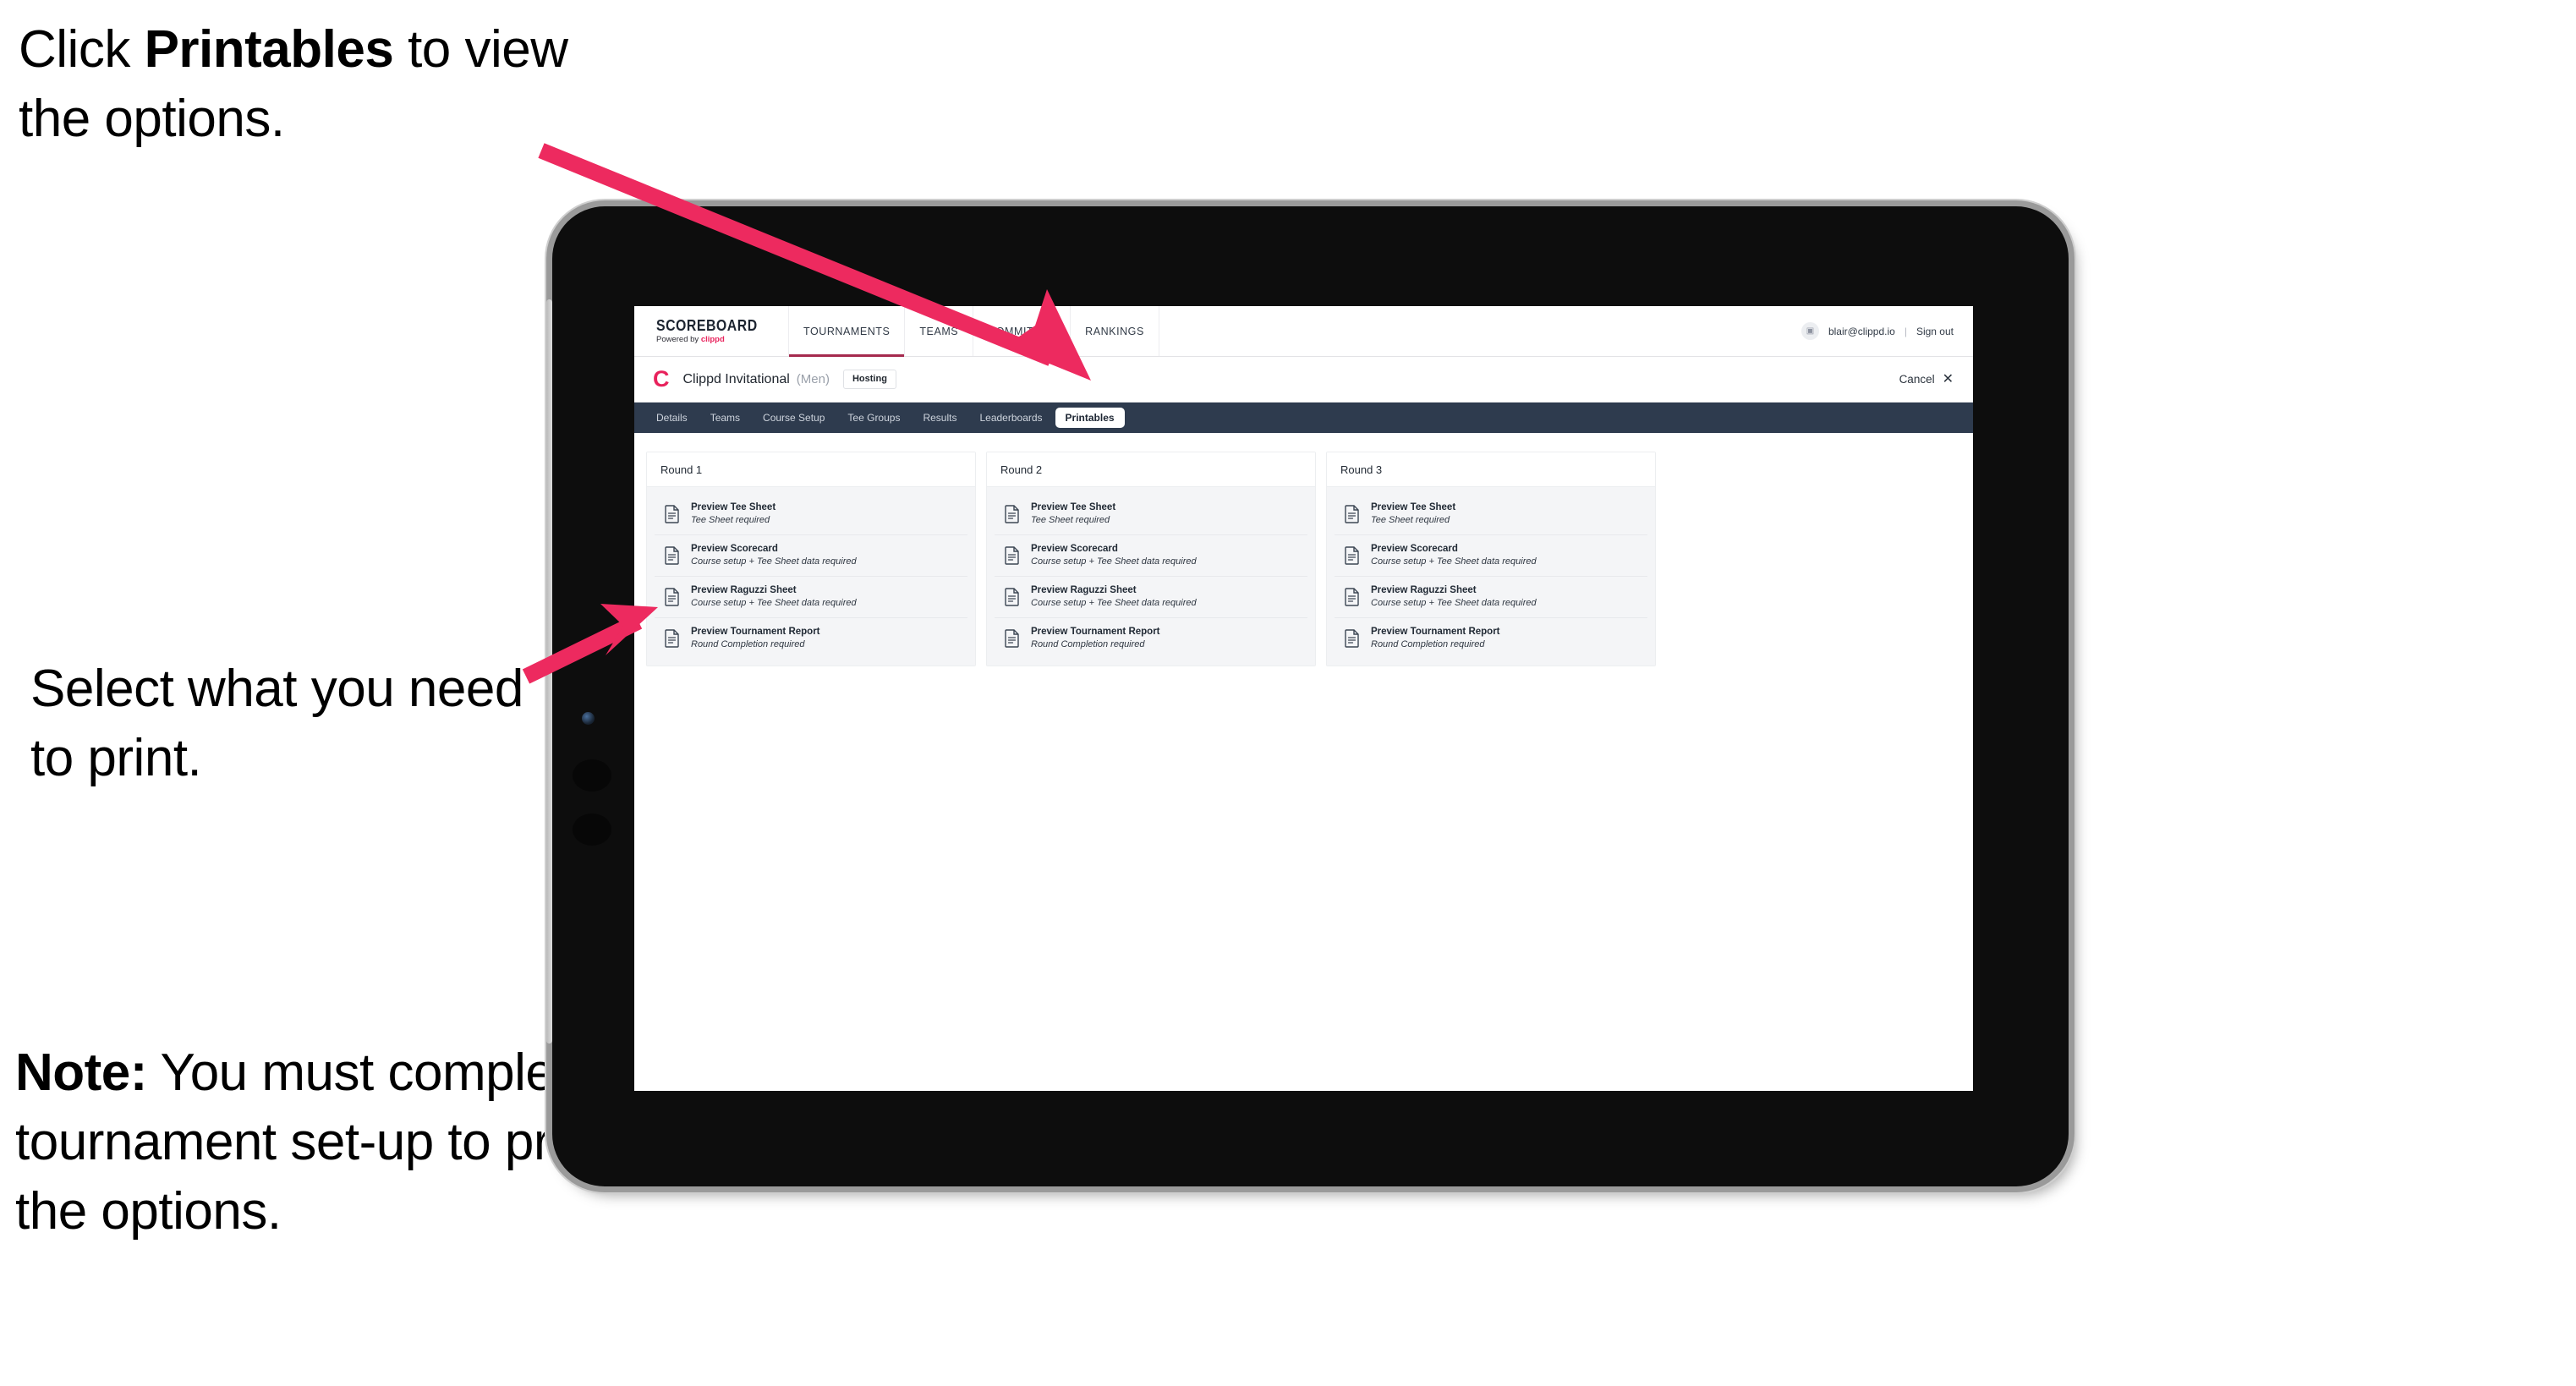 This screenshot has height=1386, width=2576. What do you see at coordinates (1115, 331) in the screenshot?
I see `nav-item-rankings: RANKINGS` at bounding box center [1115, 331].